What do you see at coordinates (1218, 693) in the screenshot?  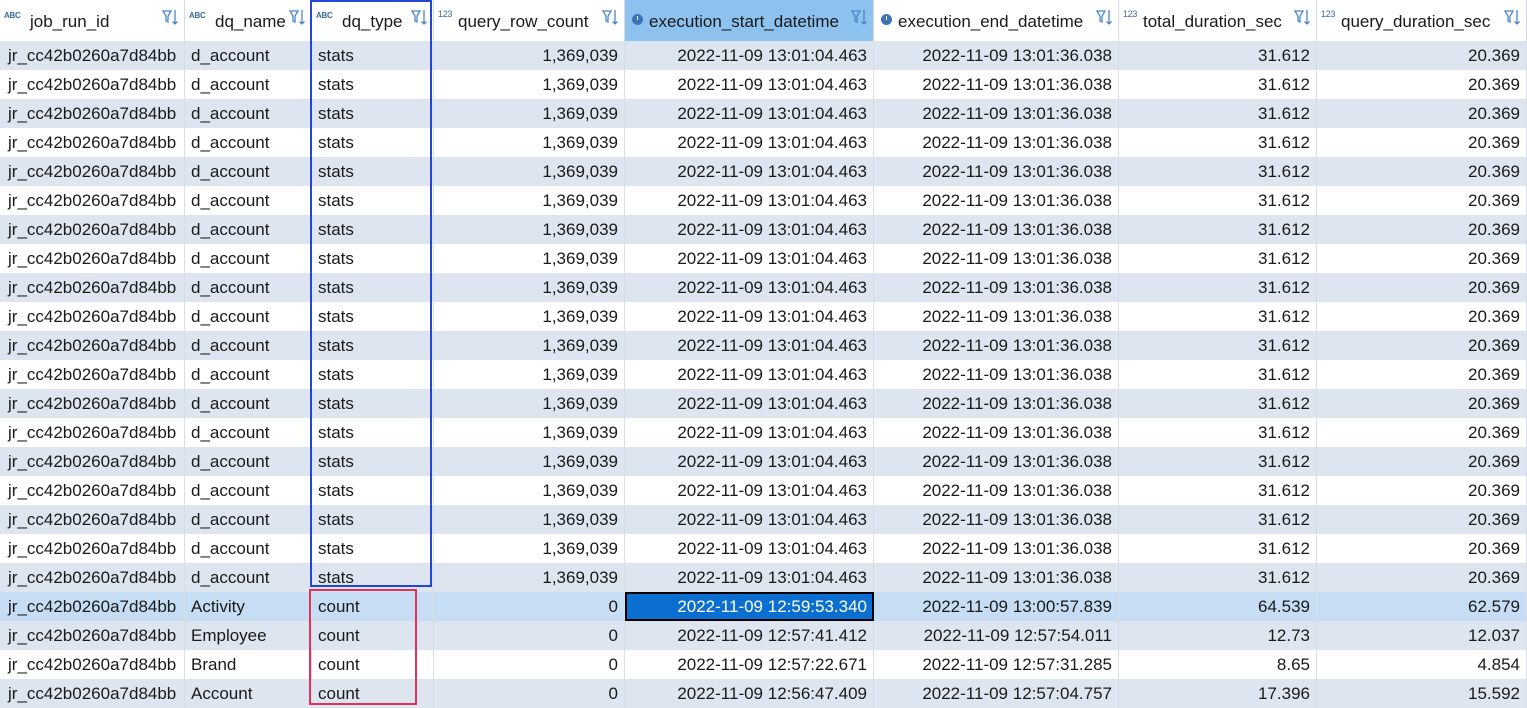 I see `table-cell-total-duration-sec: 17.396` at bounding box center [1218, 693].